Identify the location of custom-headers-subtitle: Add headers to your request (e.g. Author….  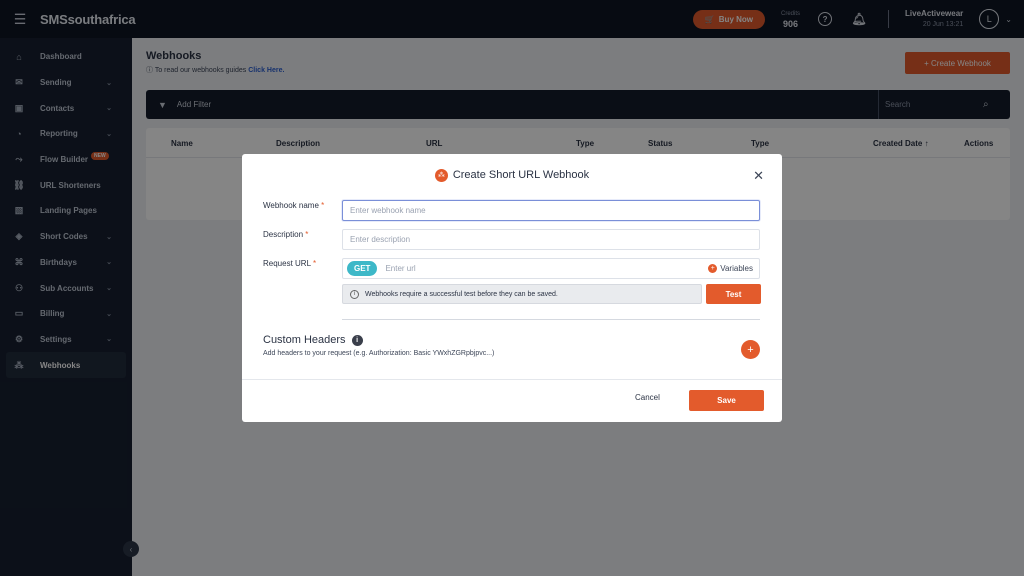
(379, 353).